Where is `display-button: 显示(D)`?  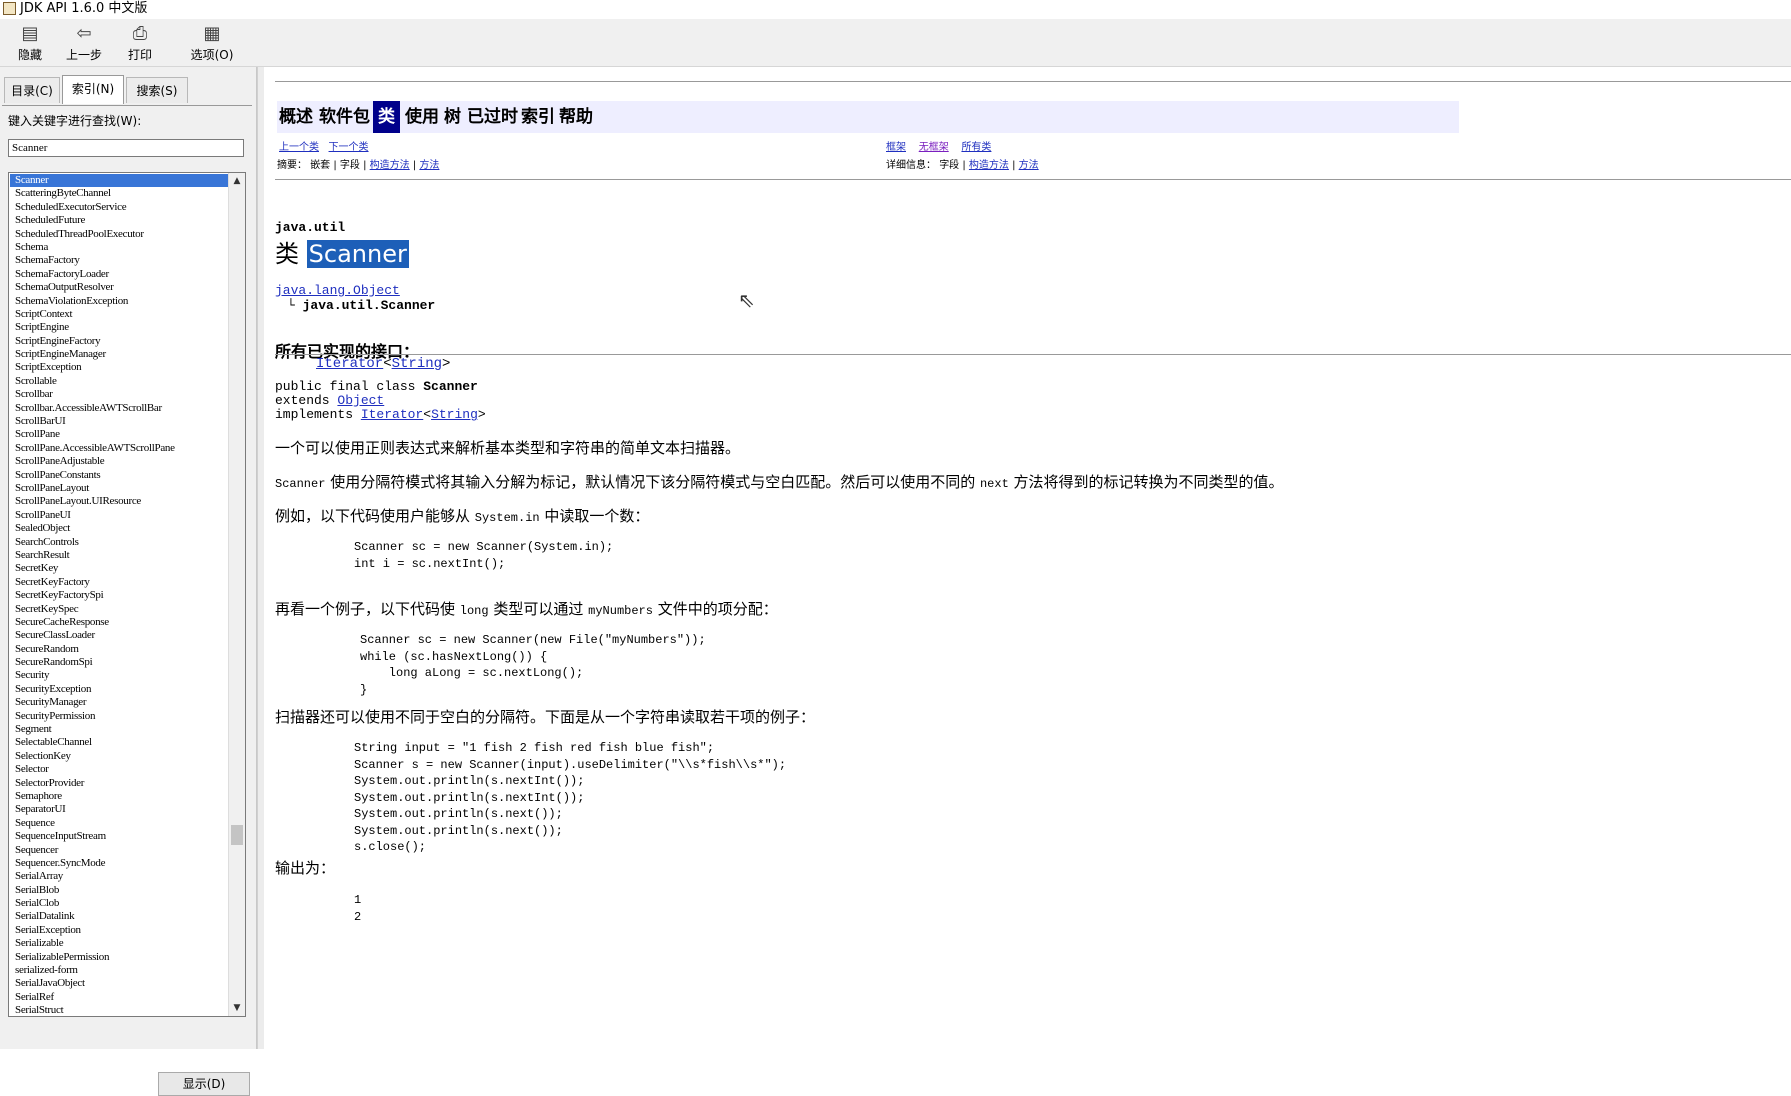
display-button: 显示(D) is located at coordinates (204, 1084).